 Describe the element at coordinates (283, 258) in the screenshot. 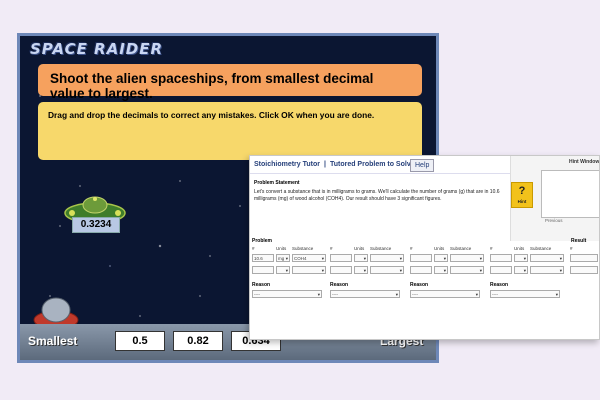

I see `units-dropdown: mg` at that location.